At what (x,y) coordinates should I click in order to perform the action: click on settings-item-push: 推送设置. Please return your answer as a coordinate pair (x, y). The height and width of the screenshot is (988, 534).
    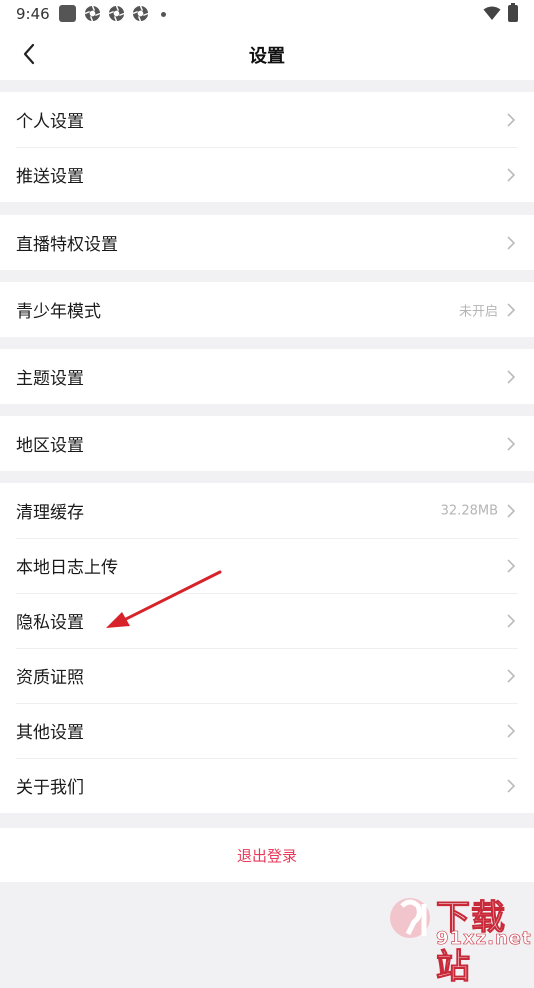
    Looking at the image, I should click on (267, 174).